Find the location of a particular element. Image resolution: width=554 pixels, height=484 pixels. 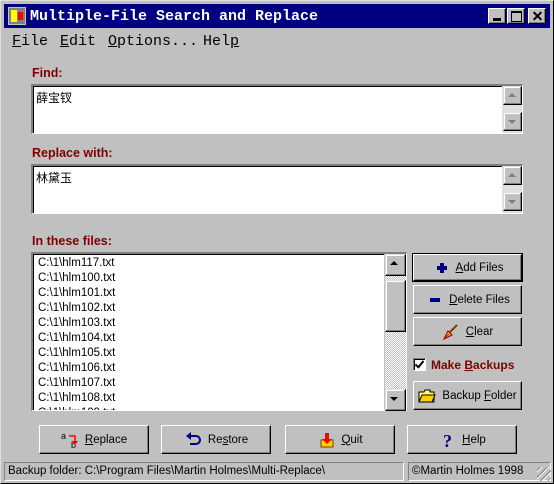

add-files-button: Add Files is located at coordinates (467, 267).